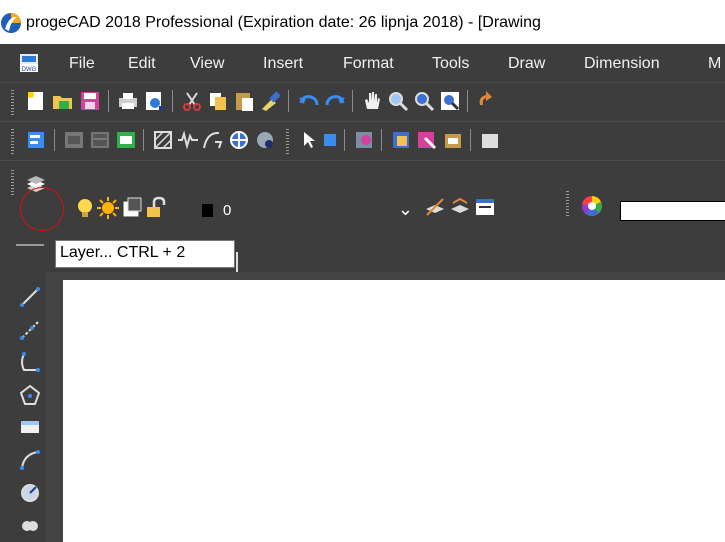  I want to click on open-icon, so click(63, 101).